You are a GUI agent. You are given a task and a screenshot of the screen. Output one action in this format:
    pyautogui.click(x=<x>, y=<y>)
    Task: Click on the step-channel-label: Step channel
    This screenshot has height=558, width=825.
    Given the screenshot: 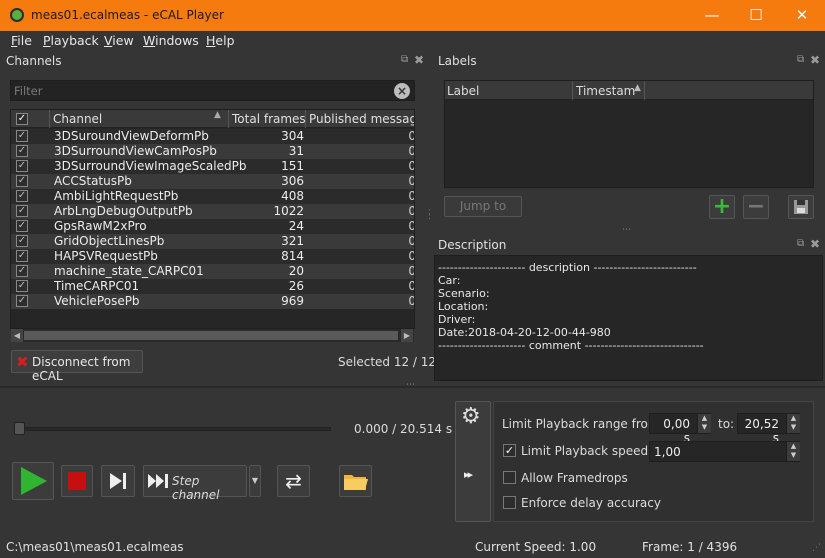 What is the action you would take?
    pyautogui.click(x=196, y=488)
    